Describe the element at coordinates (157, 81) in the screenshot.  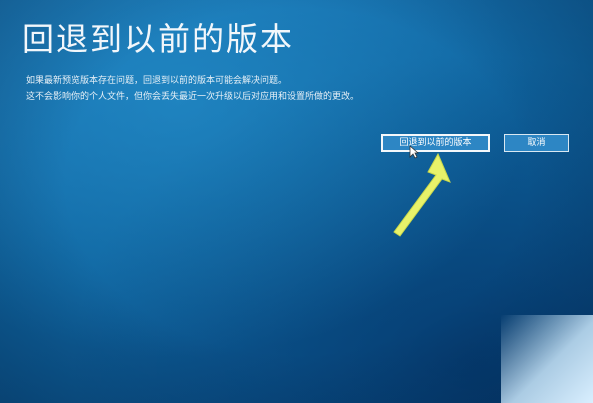
I see `description-line-1: 如果最新预览版本存在问题，回退到以前的版本可能会解决问题。` at that location.